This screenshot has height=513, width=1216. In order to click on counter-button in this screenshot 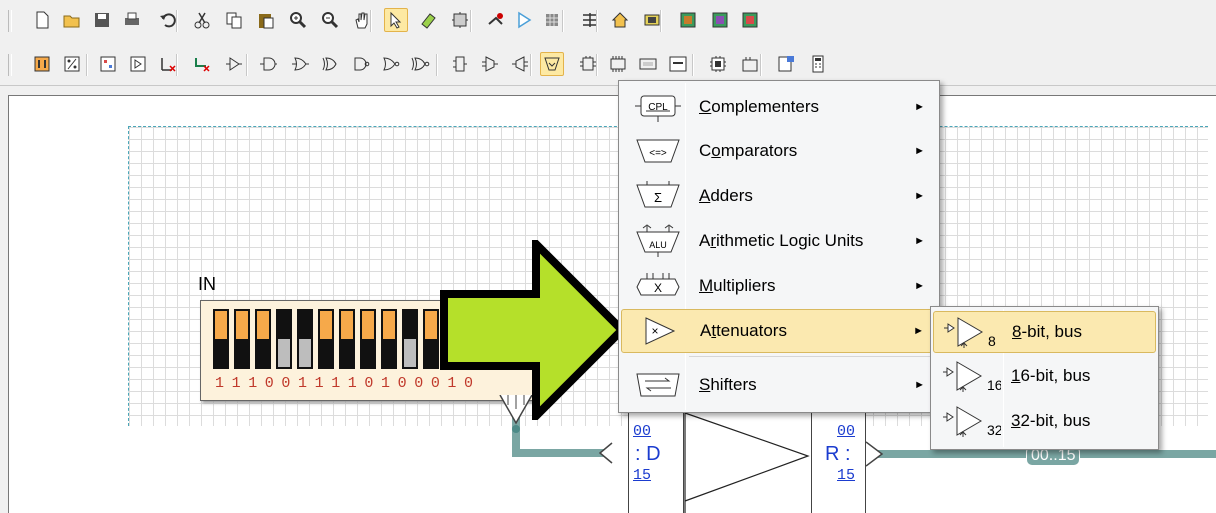, I will do `click(618, 64)`.